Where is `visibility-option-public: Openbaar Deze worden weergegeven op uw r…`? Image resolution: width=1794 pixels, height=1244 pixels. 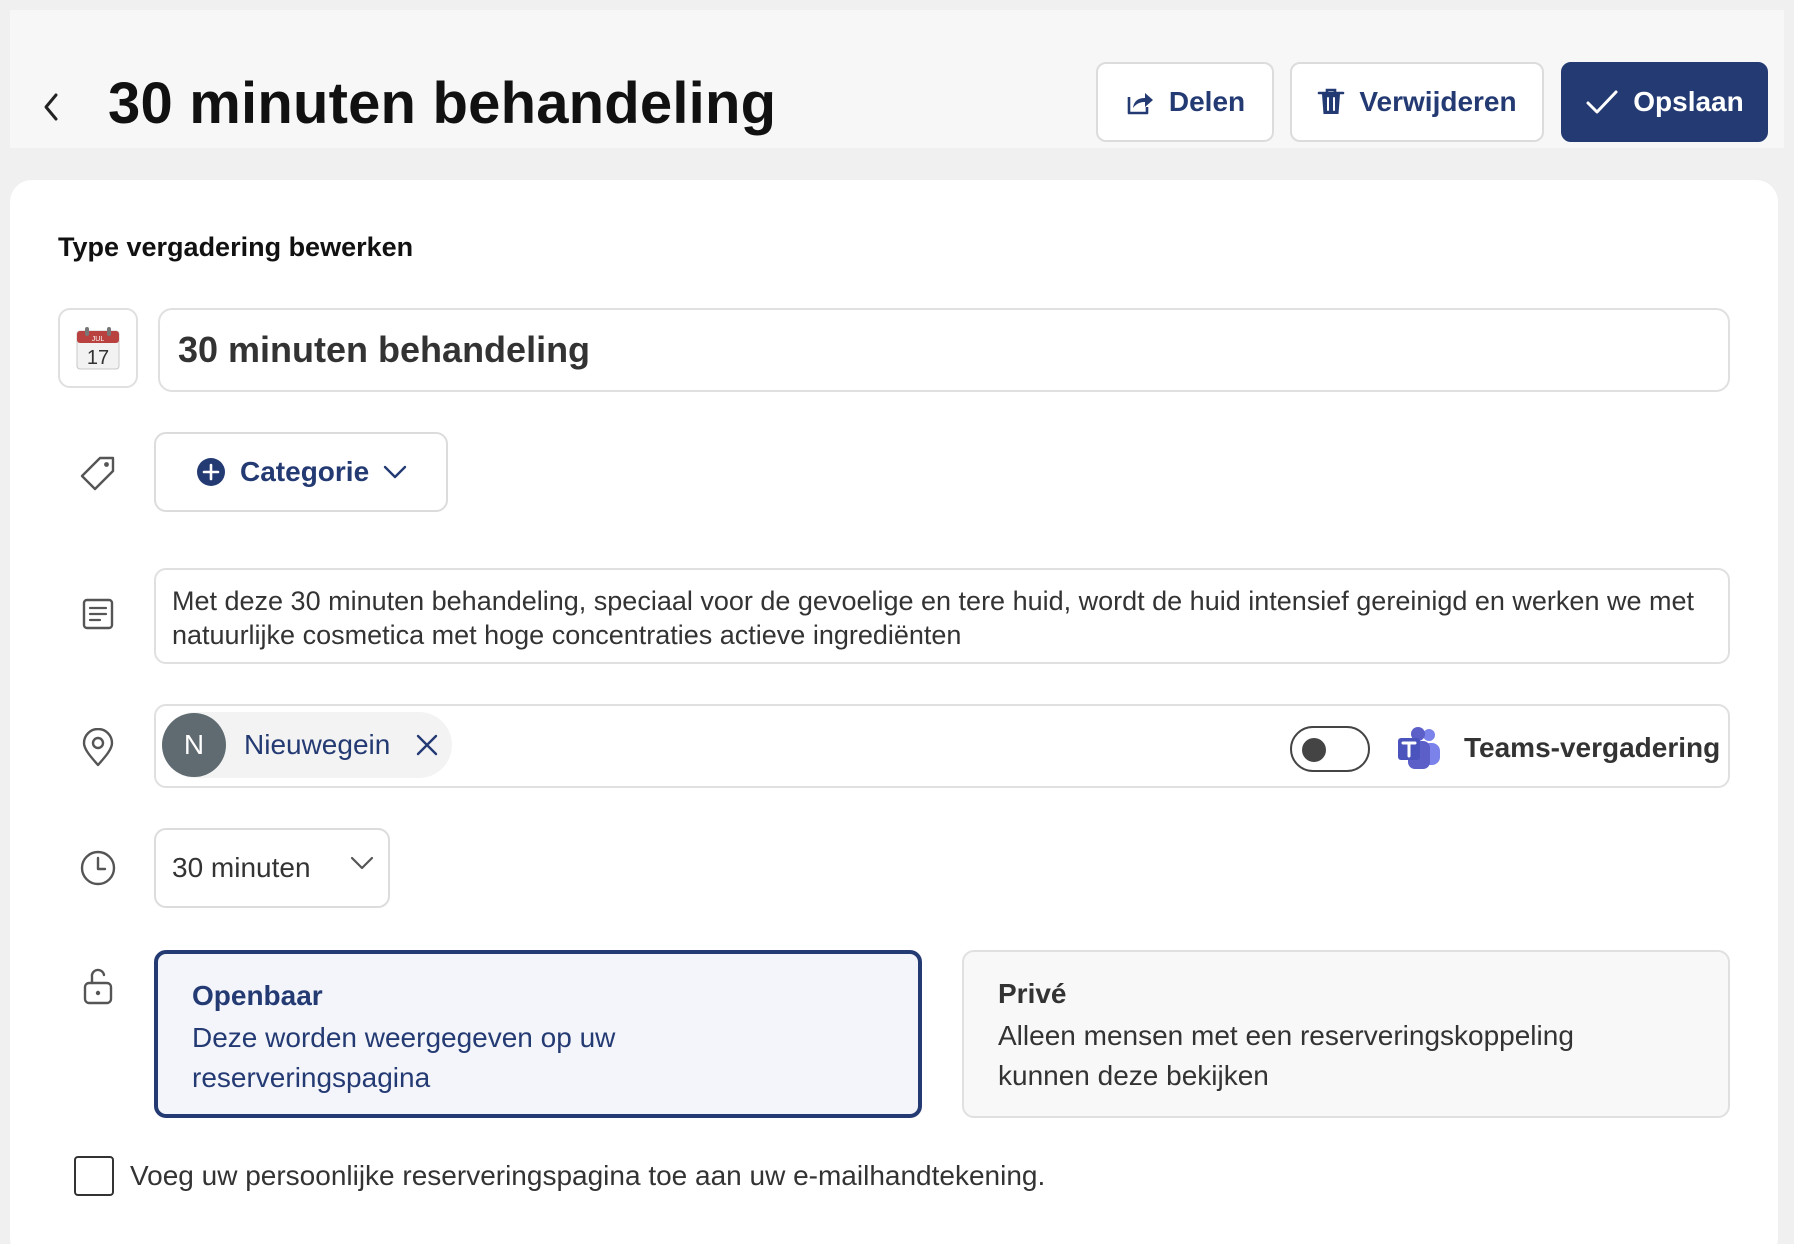
visibility-option-public: Openbaar Deze worden weergegeven op uw r… is located at coordinates (538, 1034).